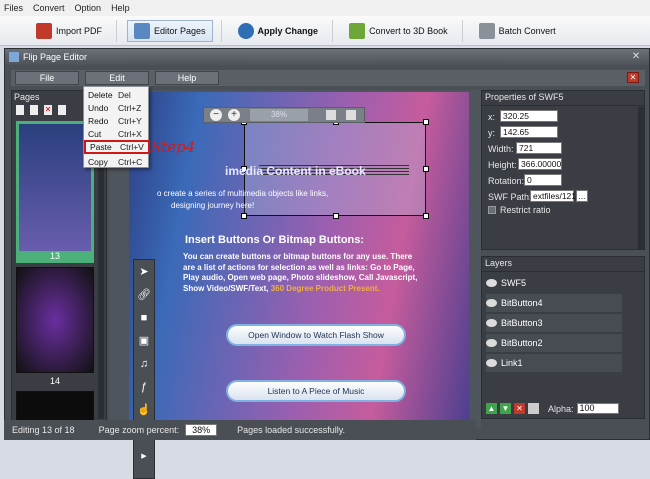  I want to click on page-number-13: 13, so click(55, 257).